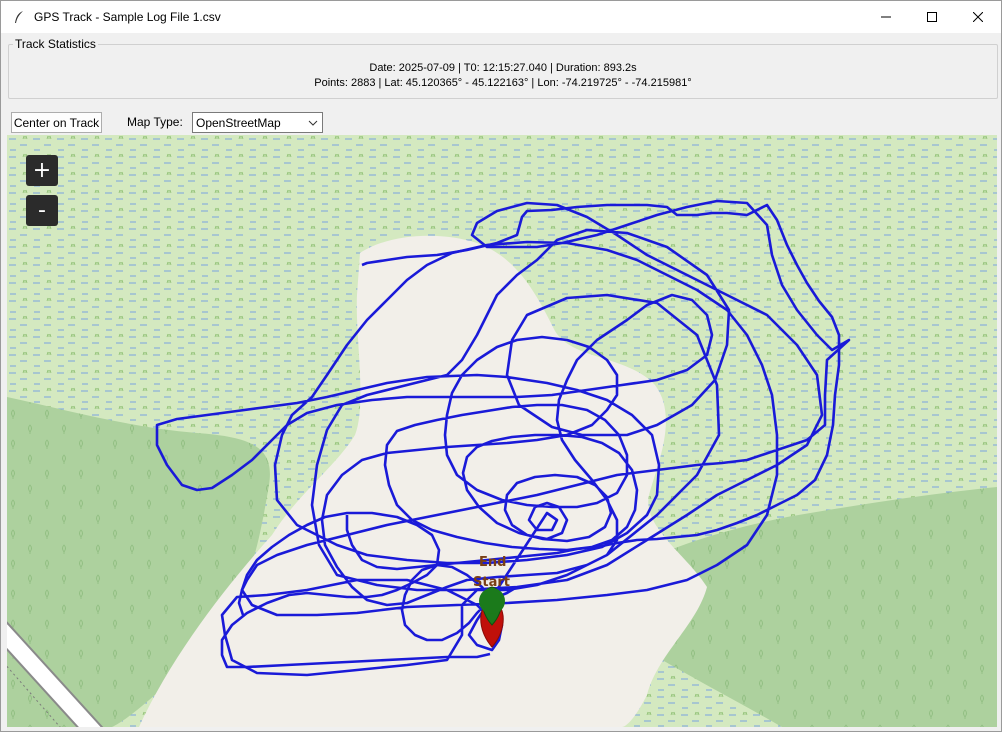 The width and height of the screenshot is (1002, 732). What do you see at coordinates (155, 122) in the screenshot?
I see `map-type-label: Map Type:` at bounding box center [155, 122].